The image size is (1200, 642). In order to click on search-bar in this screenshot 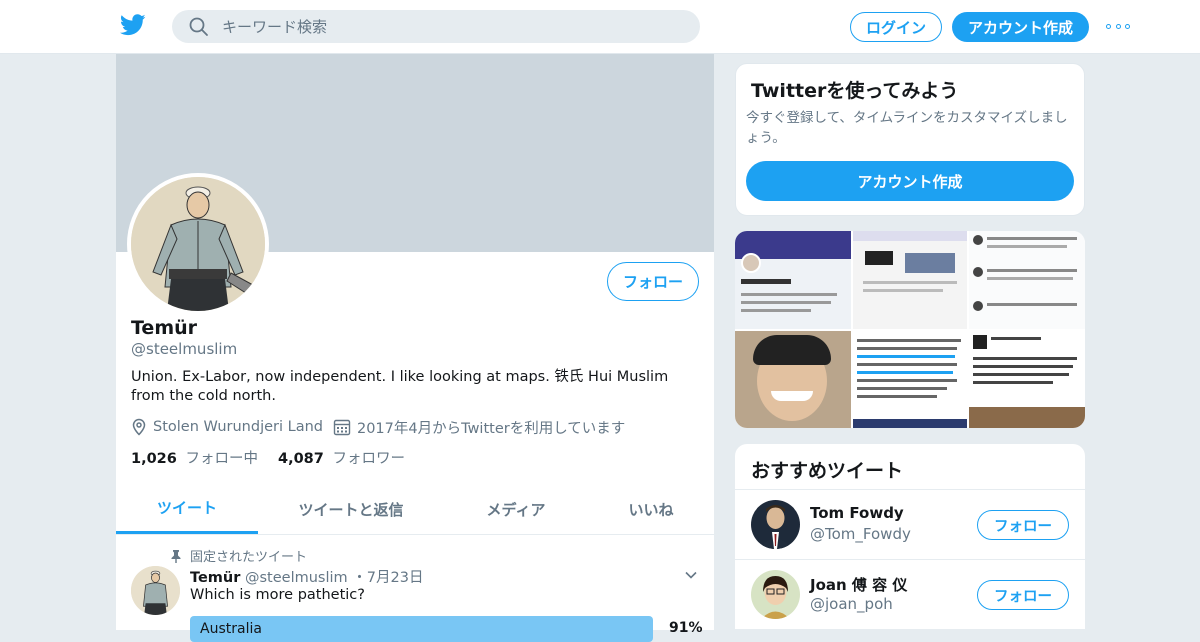, I will do `click(436, 26)`.